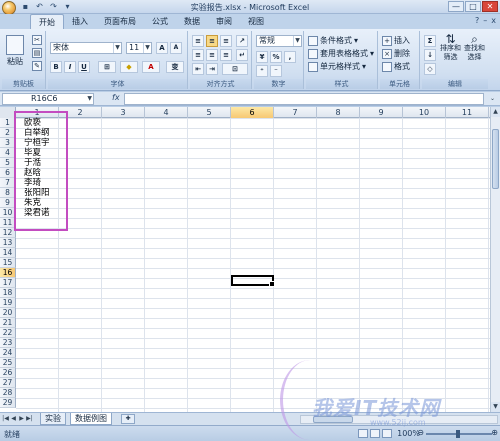 The image size is (500, 441). I want to click on first-sheet-icon: |◀, so click(5, 418).